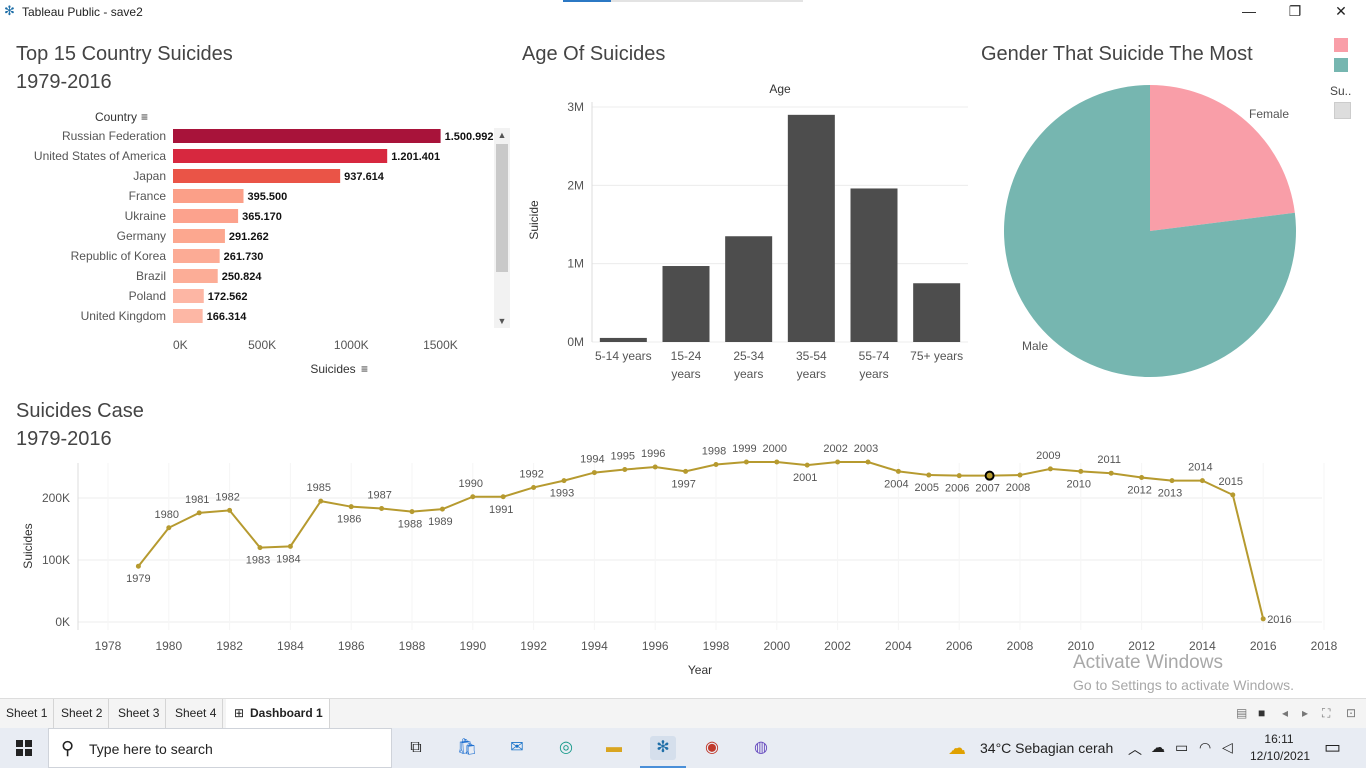 The width and height of the screenshot is (1366, 768). What do you see at coordinates (239, 713) in the screenshot?
I see `dashboard-icon: ⊞` at bounding box center [239, 713].